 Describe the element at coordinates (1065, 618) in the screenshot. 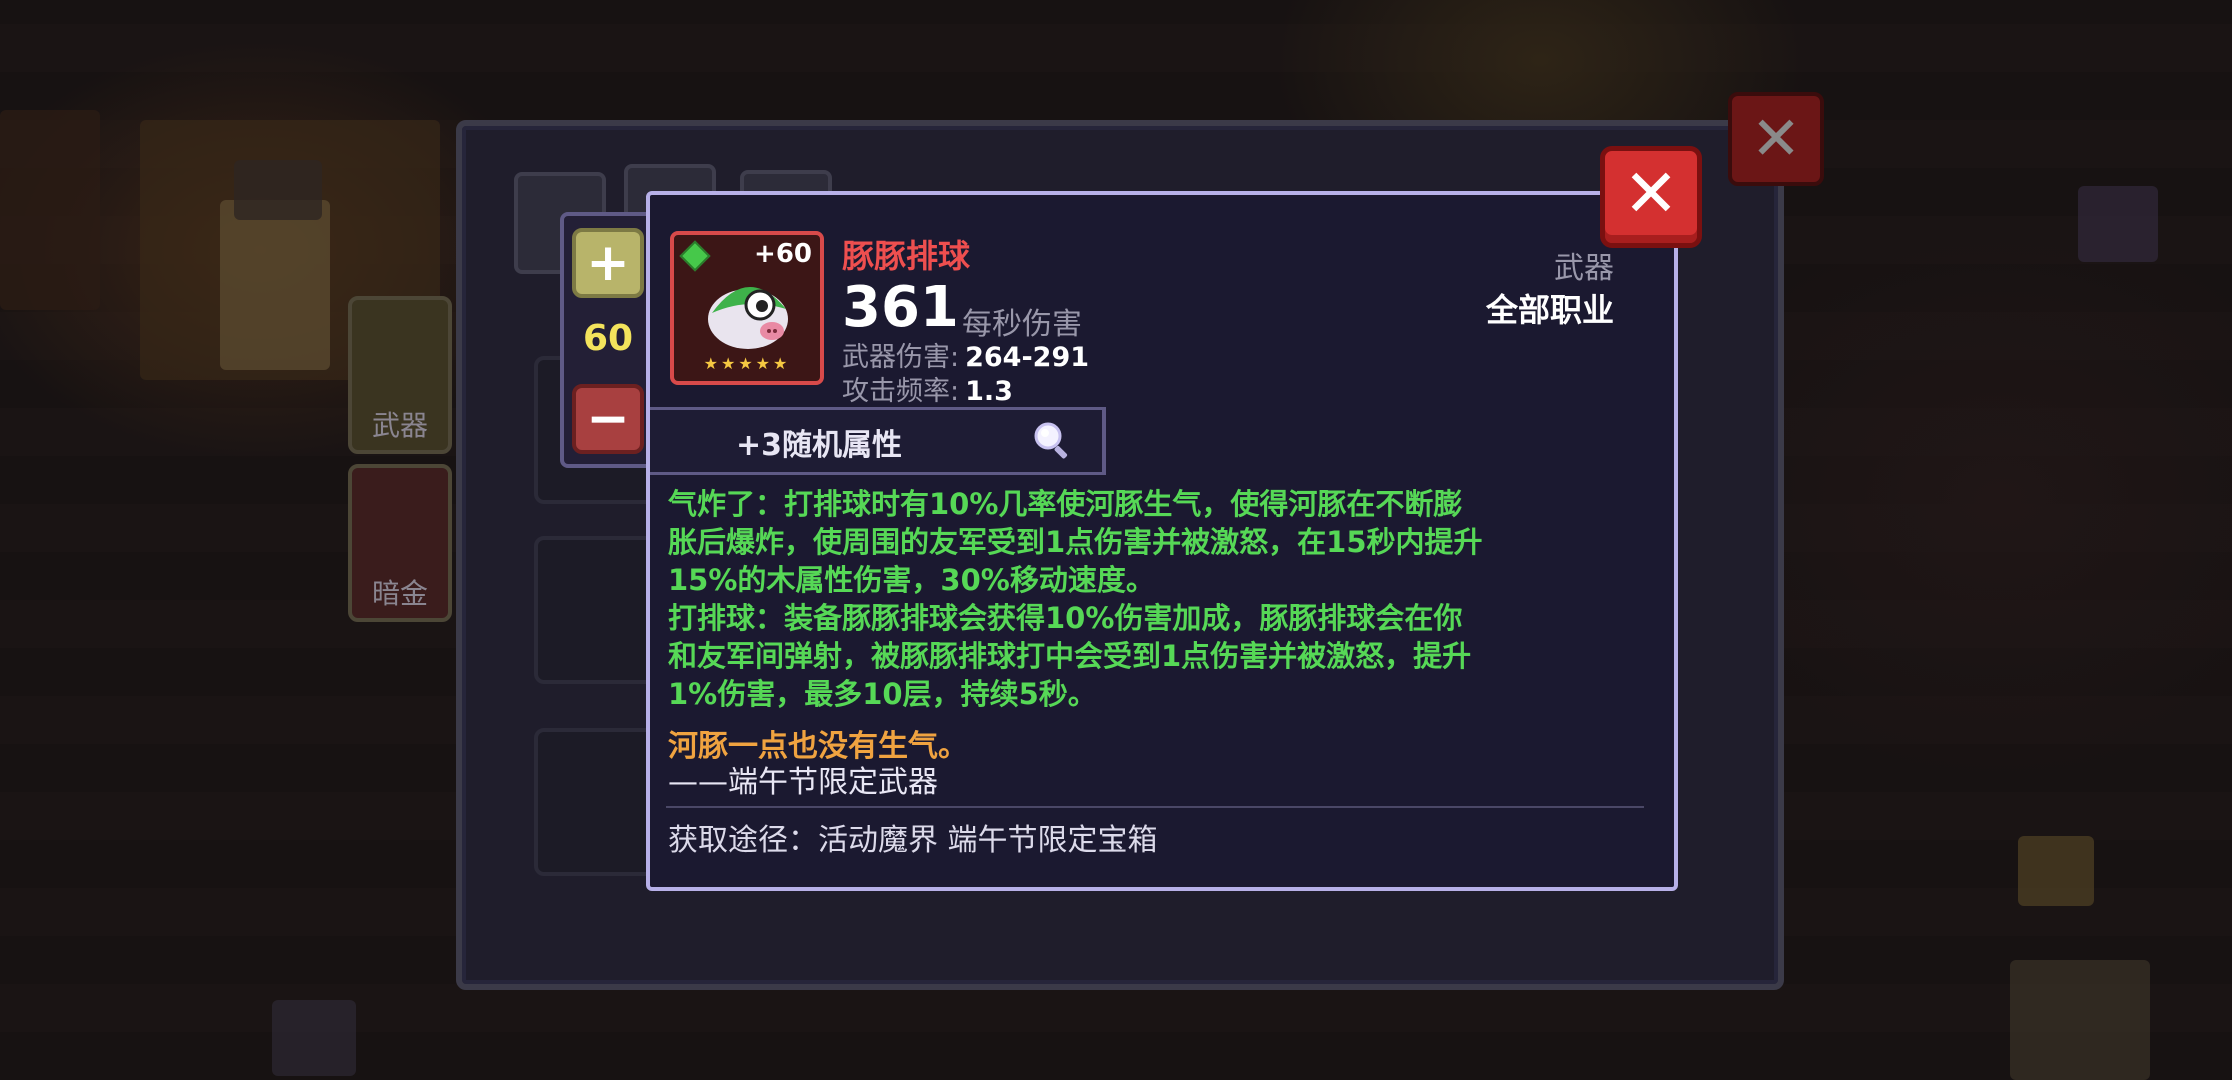

I see `description-line: 打排球：装备豚豚排球会获得10%伤害加成，豚豚排球会在你` at that location.